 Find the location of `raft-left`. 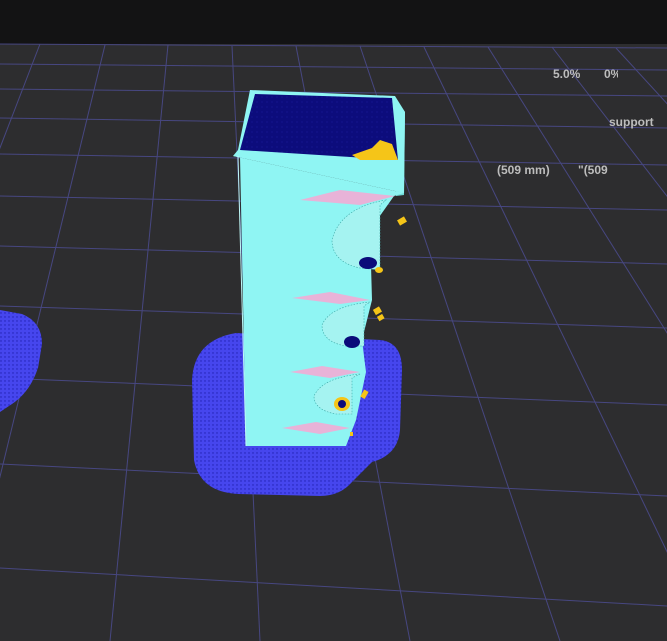

raft-left is located at coordinates (21, 361).